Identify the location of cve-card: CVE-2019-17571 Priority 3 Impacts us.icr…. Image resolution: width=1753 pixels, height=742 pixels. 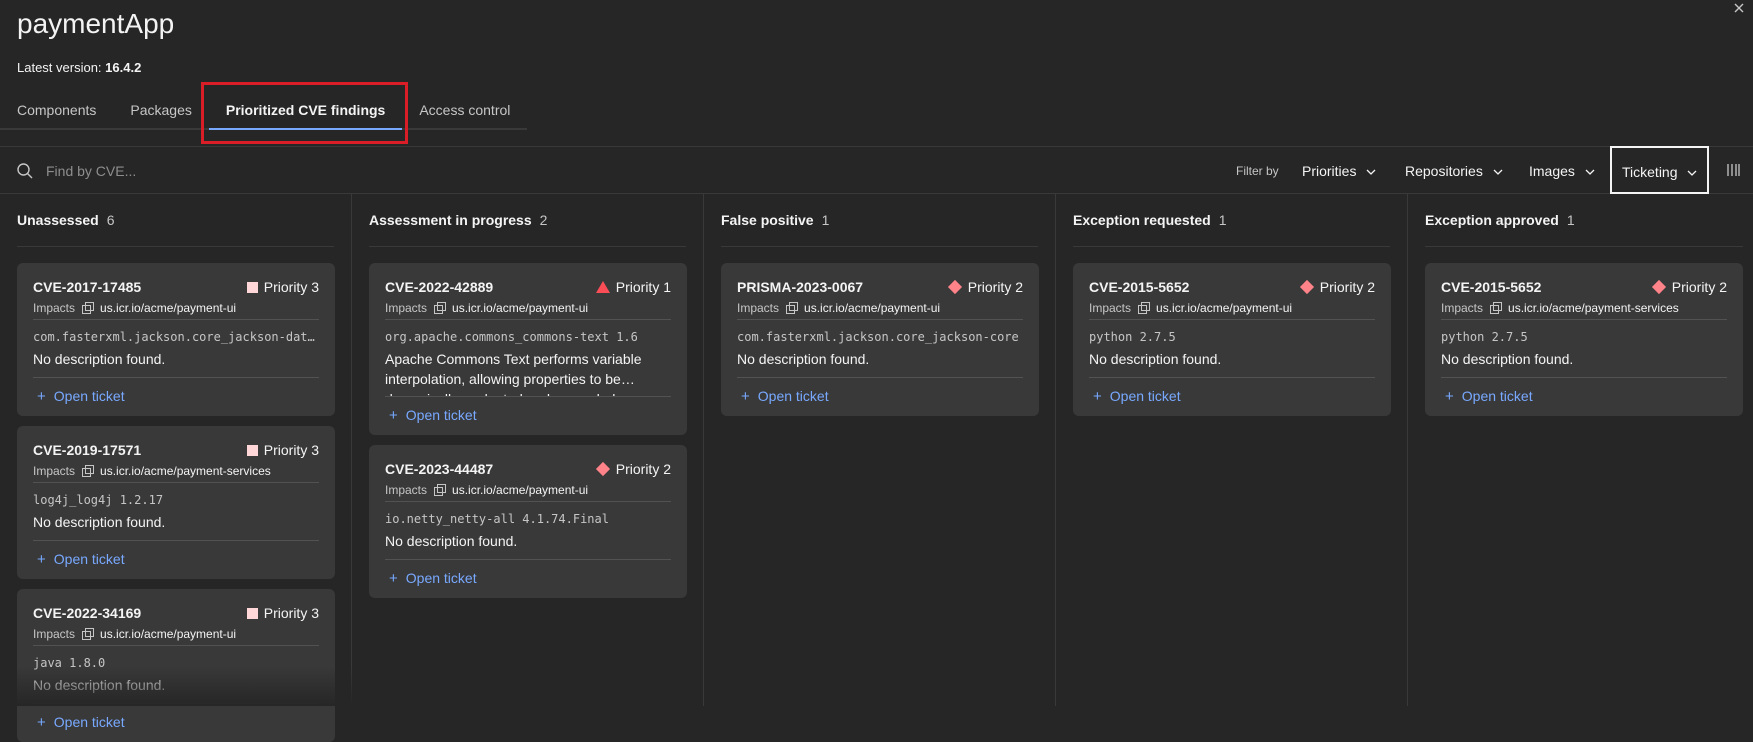
(176, 502).